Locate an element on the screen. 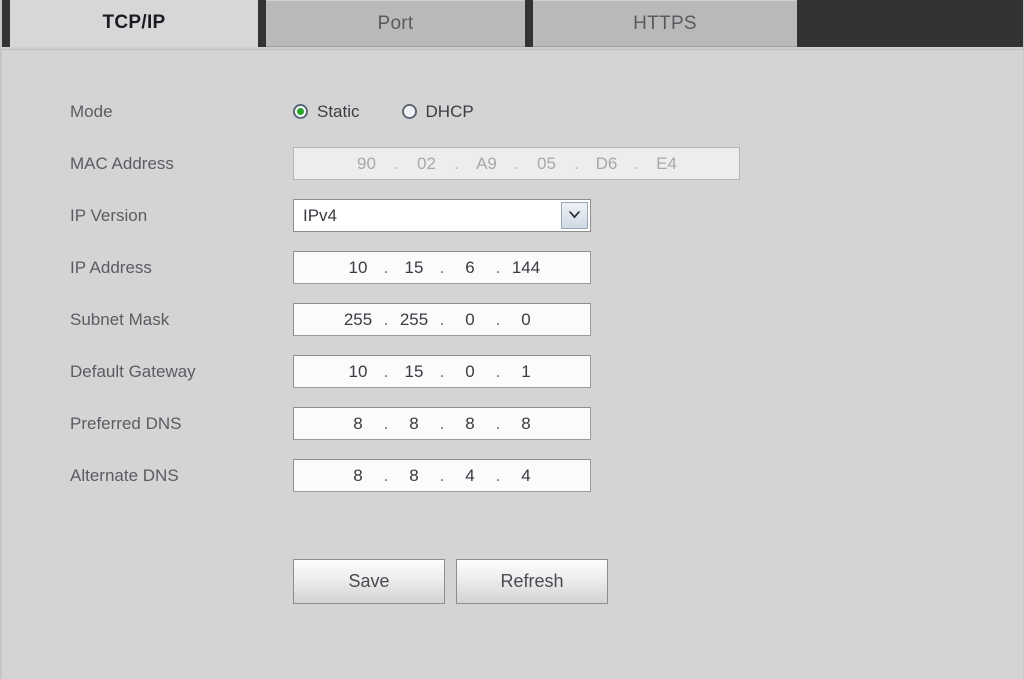  refresh-button: Refresh is located at coordinates (532, 581).